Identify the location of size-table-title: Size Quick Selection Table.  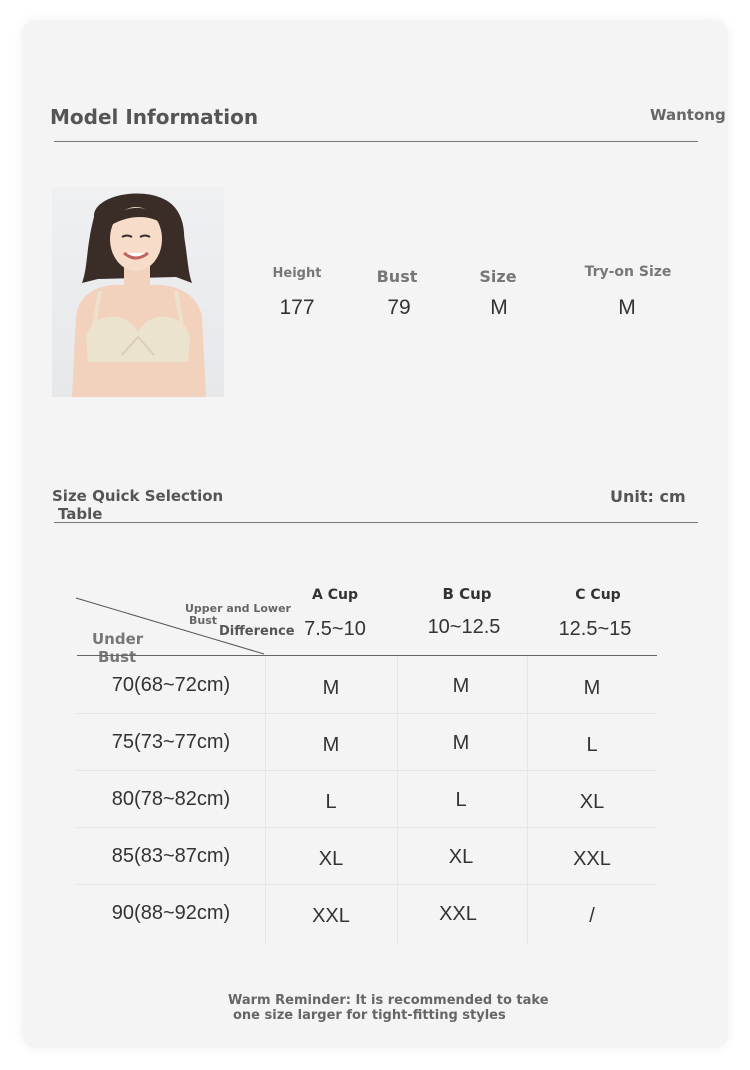
(162, 505).